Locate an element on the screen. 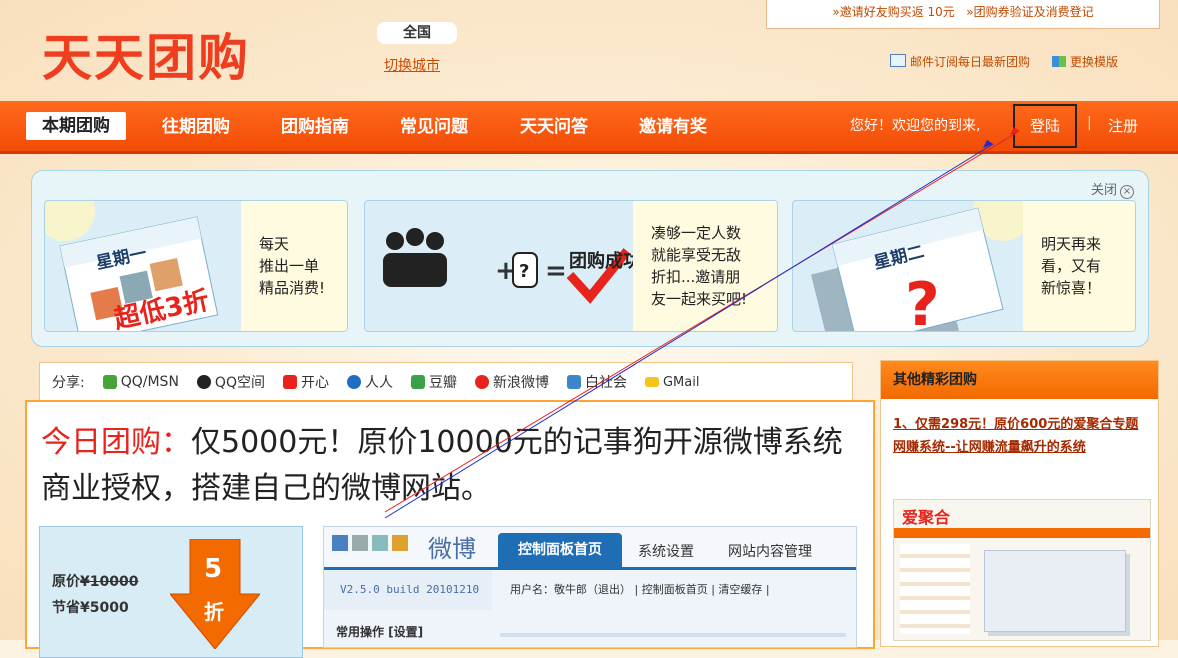 This screenshot has height=658, width=1178. share-renren: 人人 is located at coordinates (369, 382).